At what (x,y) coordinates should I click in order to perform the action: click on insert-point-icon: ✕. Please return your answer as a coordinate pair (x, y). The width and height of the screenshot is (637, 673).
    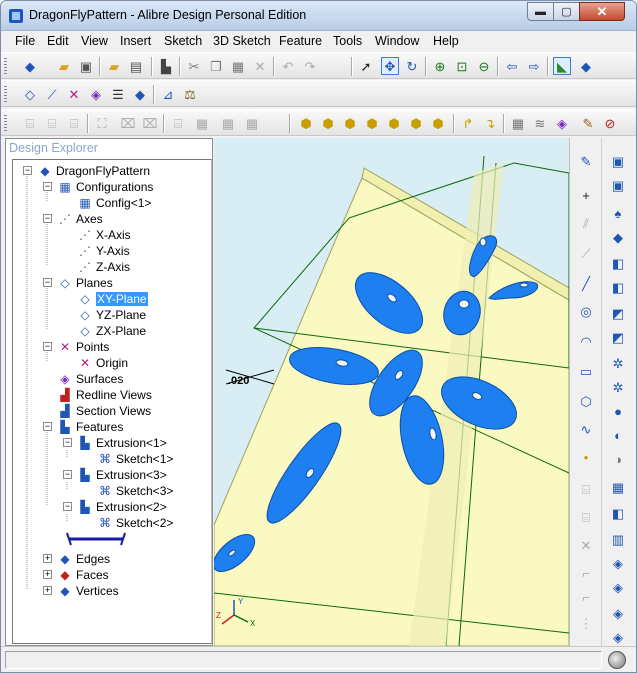
    Looking at the image, I should click on (74, 94).